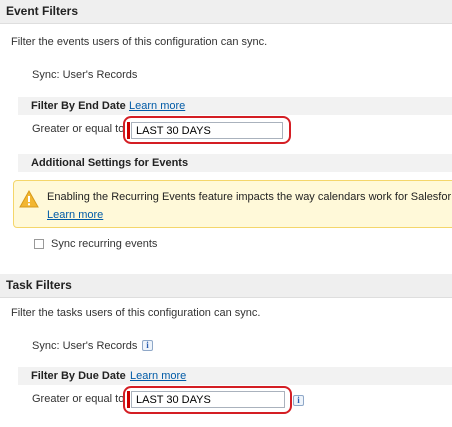 This screenshot has width=452, height=427. I want to click on end-date-label: Greater or equal to, so click(78, 129).